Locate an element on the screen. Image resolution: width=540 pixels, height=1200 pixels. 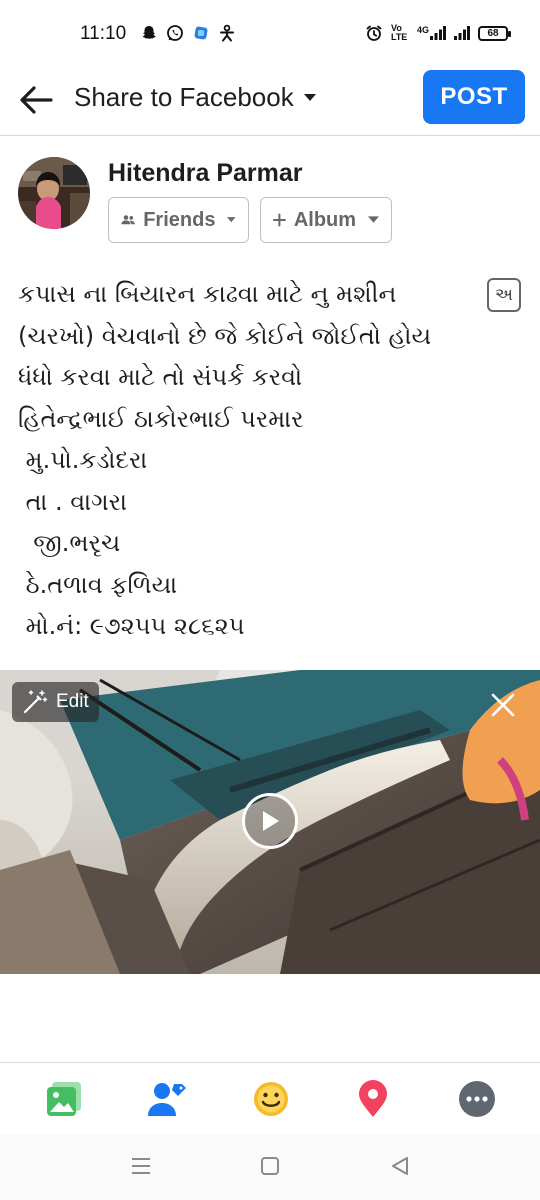
post-text-line: મો.નં: ૯૭૨૫૫ ૨૮૬૨૫ is located at coordinates (131, 626).